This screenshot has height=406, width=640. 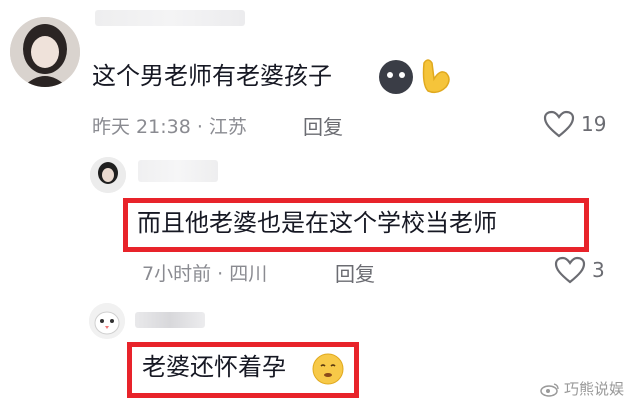 What do you see at coordinates (598, 270) in the screenshot?
I see `like-count: 3` at bounding box center [598, 270].